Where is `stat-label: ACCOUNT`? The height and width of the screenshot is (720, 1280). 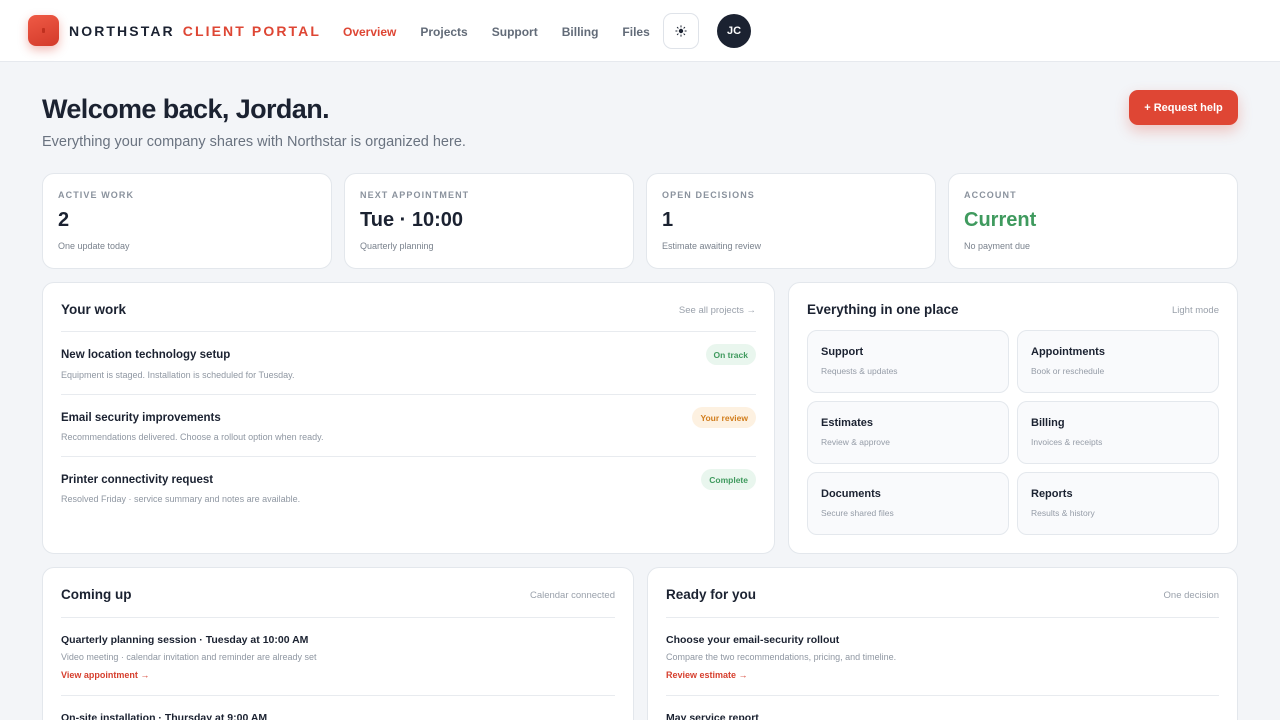
stat-label: ACCOUNT is located at coordinates (990, 195).